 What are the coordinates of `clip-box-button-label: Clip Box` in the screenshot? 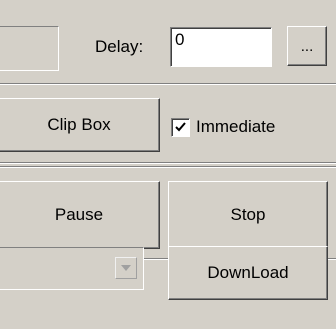 It's located at (79, 124).